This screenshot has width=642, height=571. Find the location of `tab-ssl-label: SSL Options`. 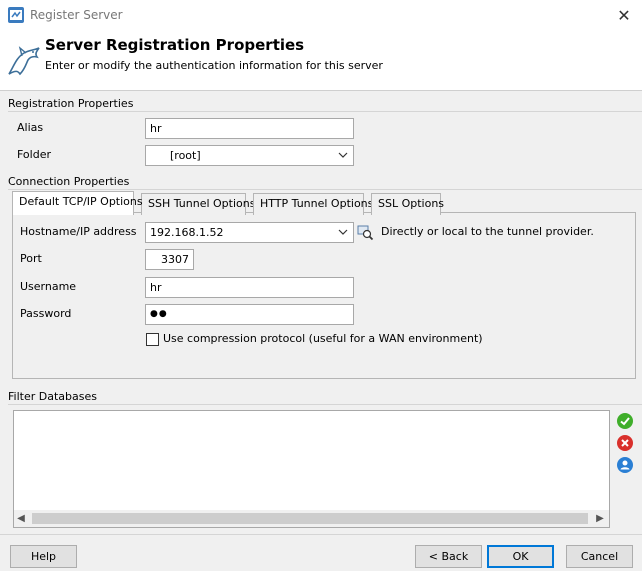

tab-ssl-label: SSL Options is located at coordinates (411, 203).